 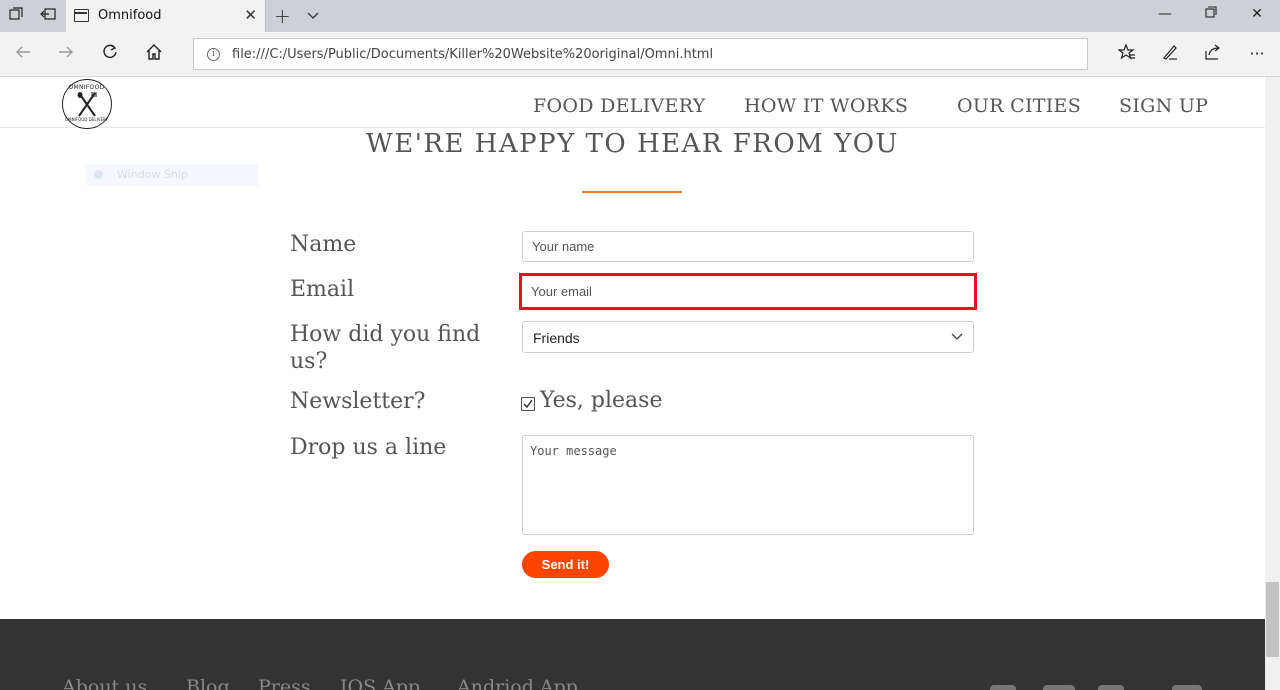 I want to click on snip-label: Window Snip, so click(x=152, y=174).